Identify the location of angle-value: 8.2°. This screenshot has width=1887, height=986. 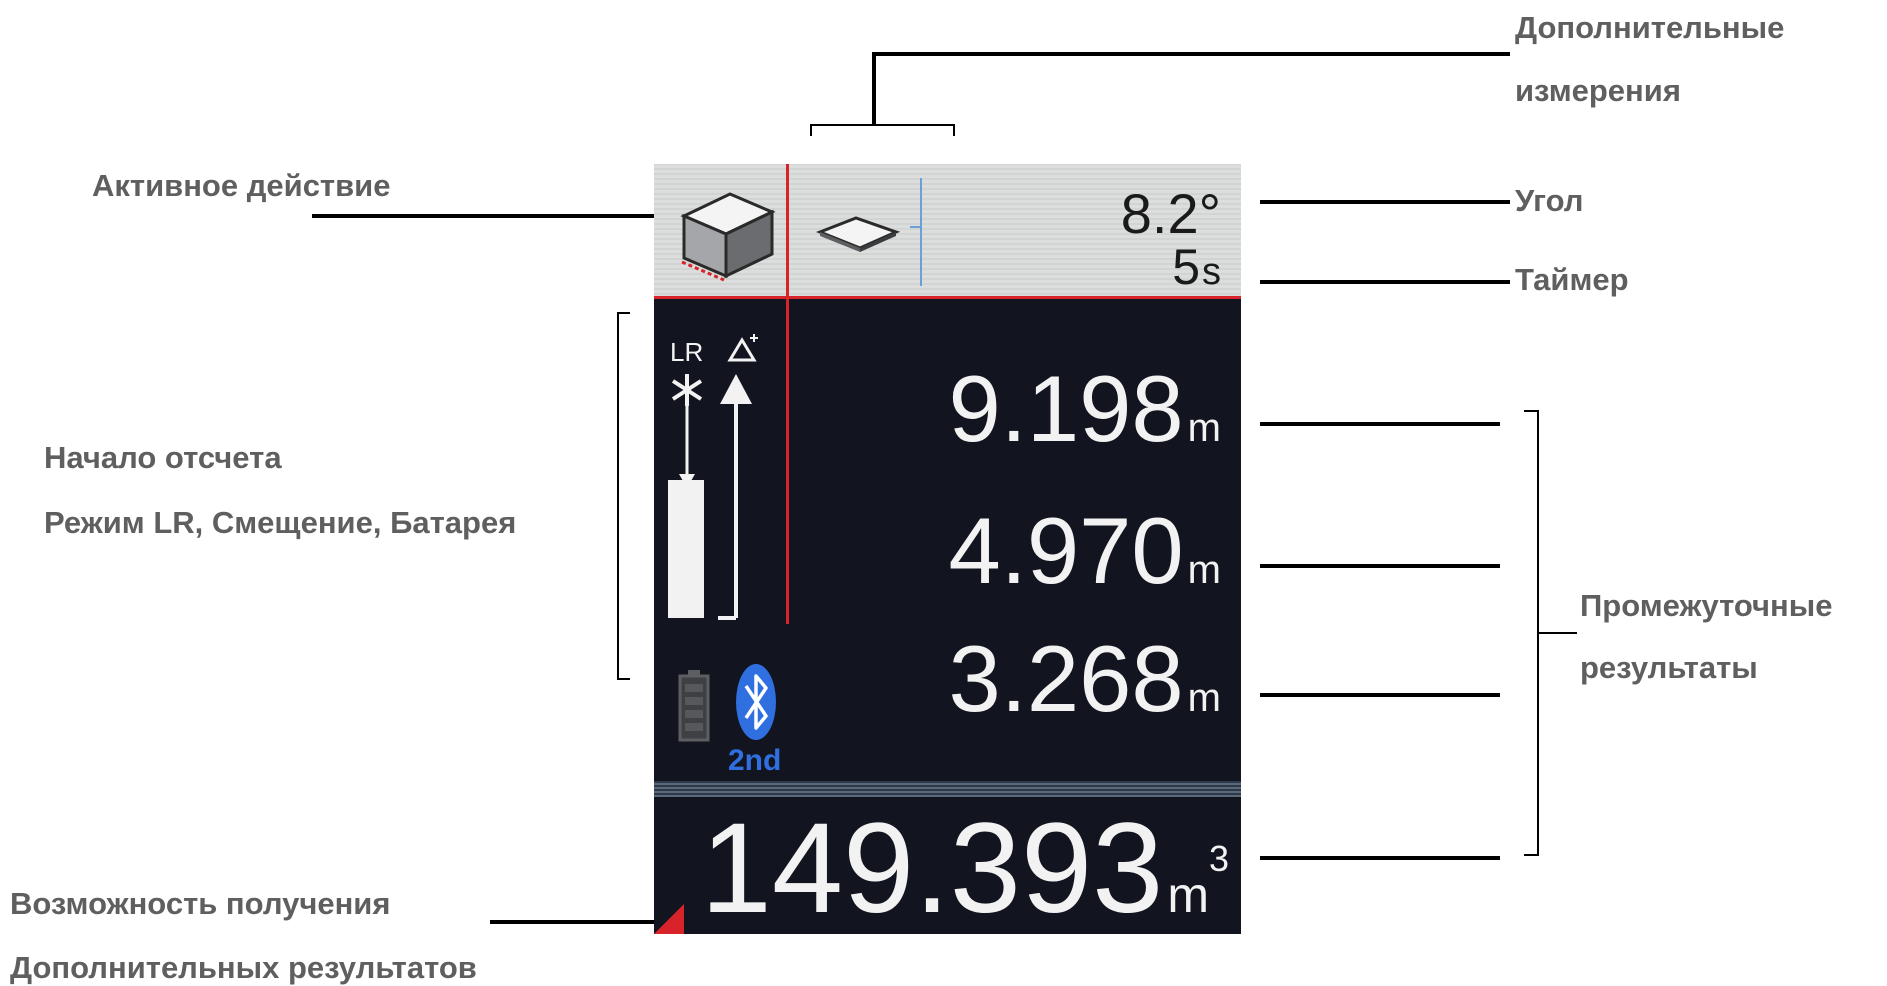
(1170, 213).